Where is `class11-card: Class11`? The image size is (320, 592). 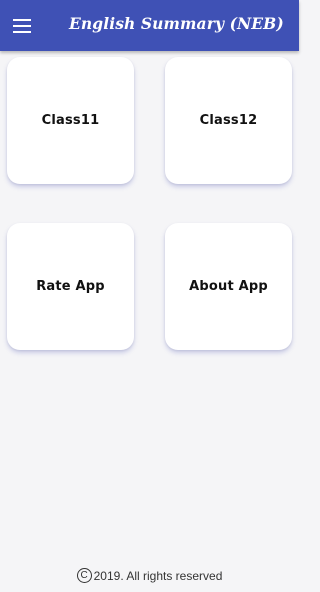
class11-card: Class11 is located at coordinates (70, 120).